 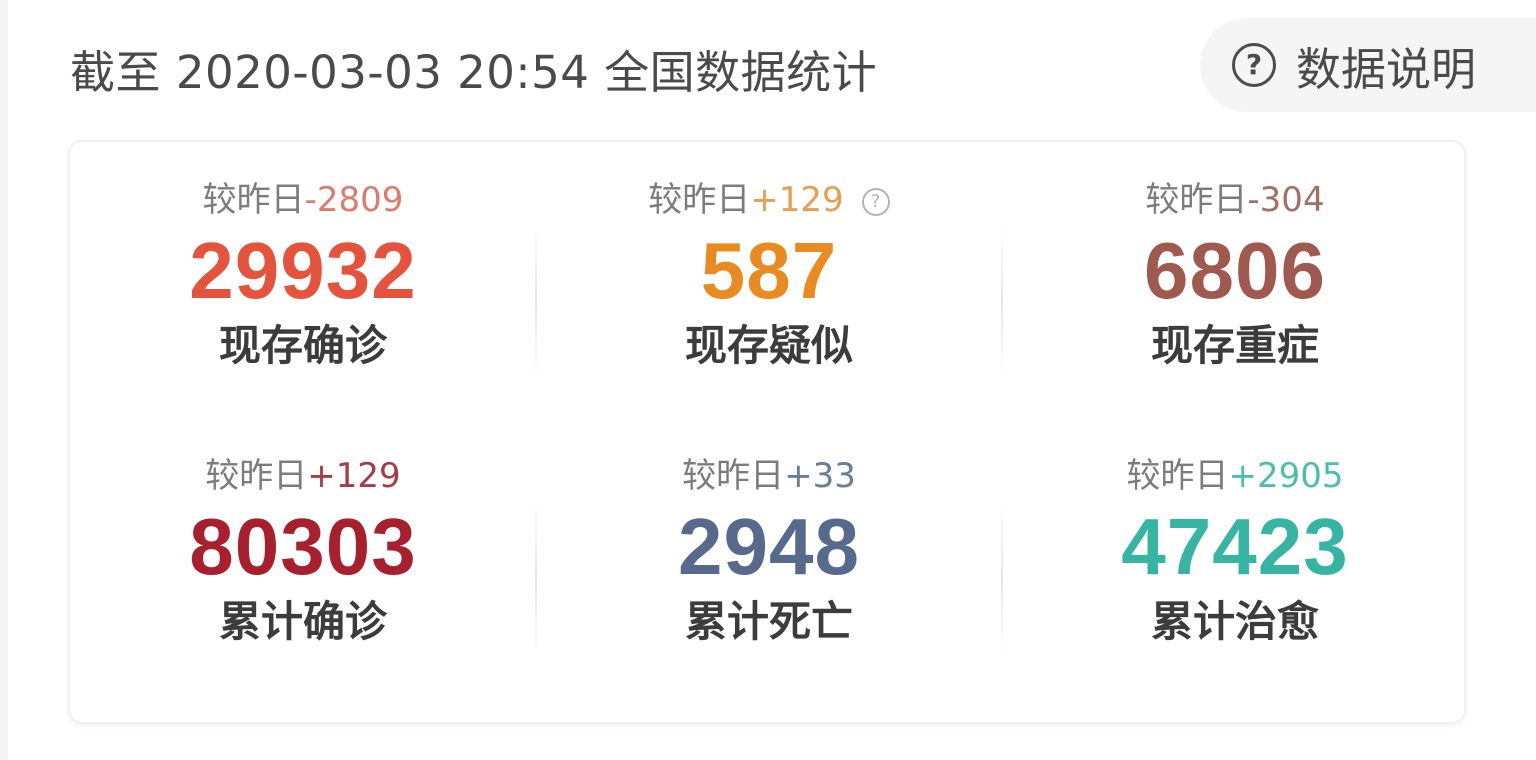 What do you see at coordinates (382, 72) in the screenshot?
I see `update-timestamp: 2020-03-03 20:54` at bounding box center [382, 72].